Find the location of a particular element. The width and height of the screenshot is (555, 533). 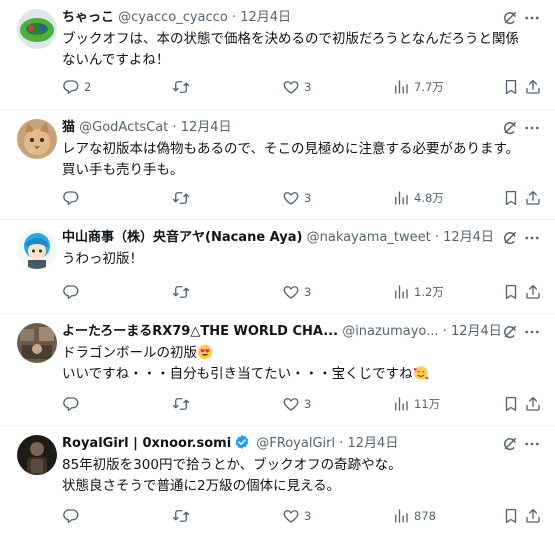

tweet-text-line: いいですね・・・自分も引き当てたい・・・宝くじですね is located at coordinates (237, 374).